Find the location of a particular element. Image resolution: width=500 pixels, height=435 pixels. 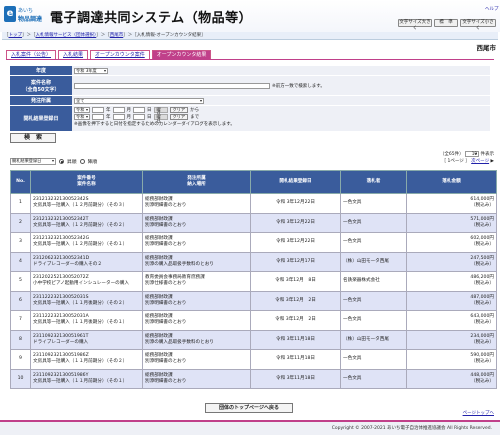

to-clear-button: クリア is located at coordinates (179, 117).